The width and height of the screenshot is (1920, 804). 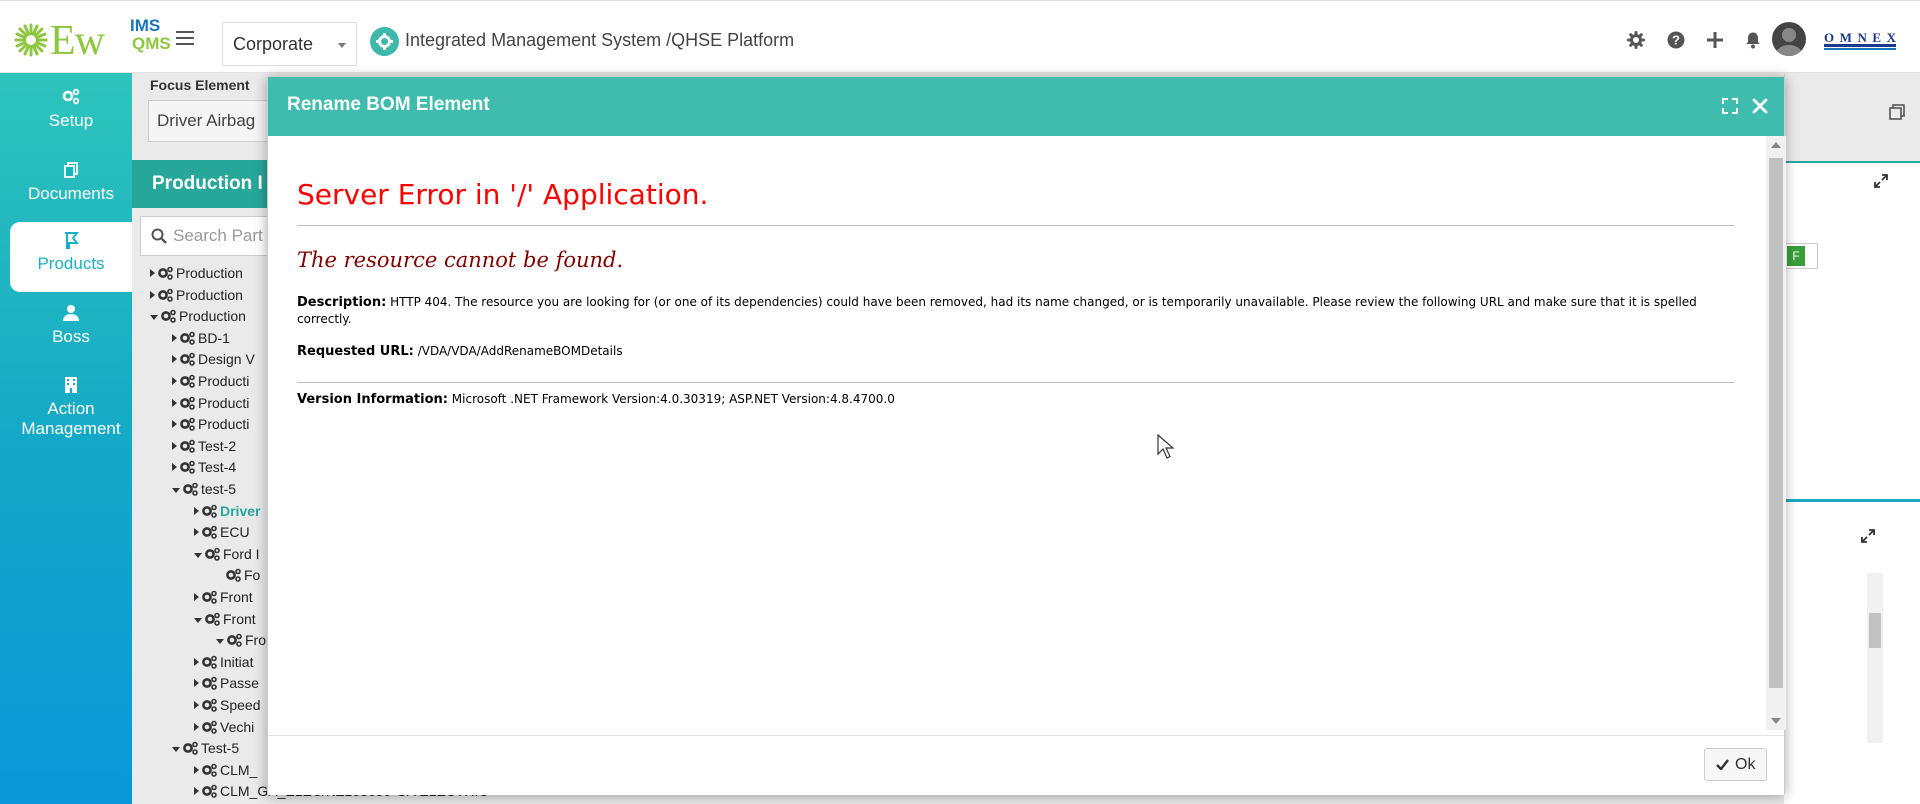 I want to click on f-toggle: F, so click(x=1801, y=256).